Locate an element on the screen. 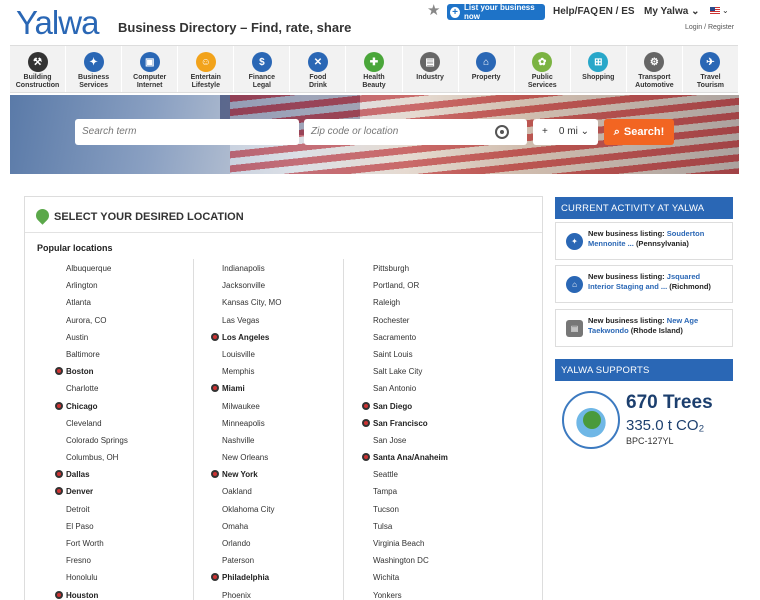 The width and height of the screenshot is (760, 600). city-link: Raleigh is located at coordinates (410, 302).